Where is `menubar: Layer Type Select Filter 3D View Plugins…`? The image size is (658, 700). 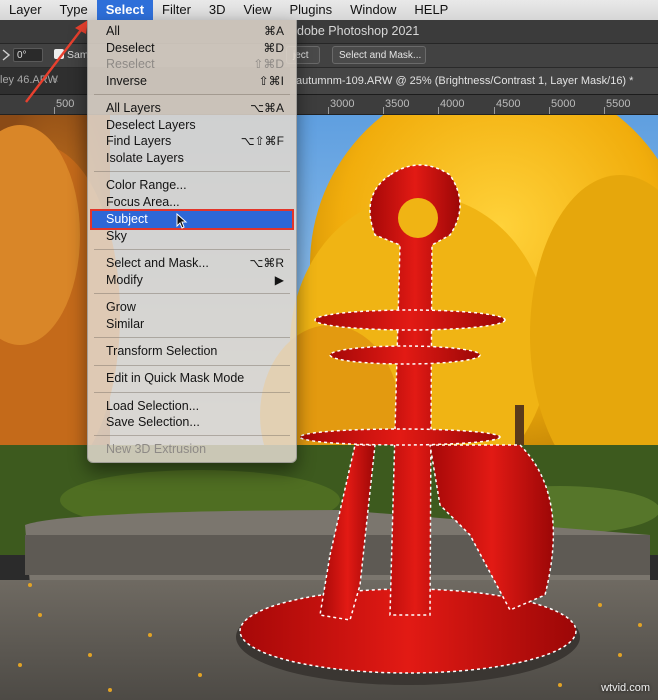 menubar: Layer Type Select Filter 3D View Plugins… is located at coordinates (329, 10).